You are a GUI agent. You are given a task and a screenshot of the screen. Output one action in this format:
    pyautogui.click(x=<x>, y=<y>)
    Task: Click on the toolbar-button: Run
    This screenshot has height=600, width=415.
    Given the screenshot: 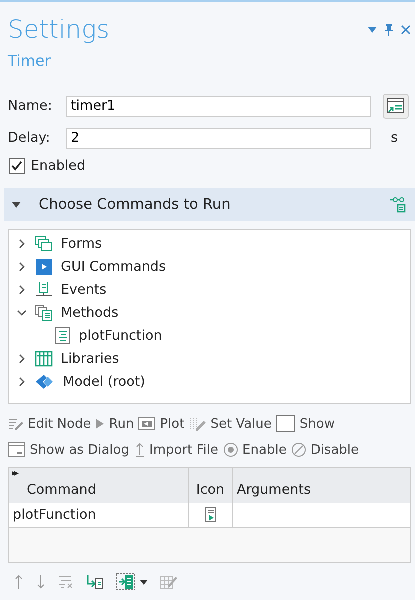 What is the action you would take?
    pyautogui.click(x=114, y=424)
    